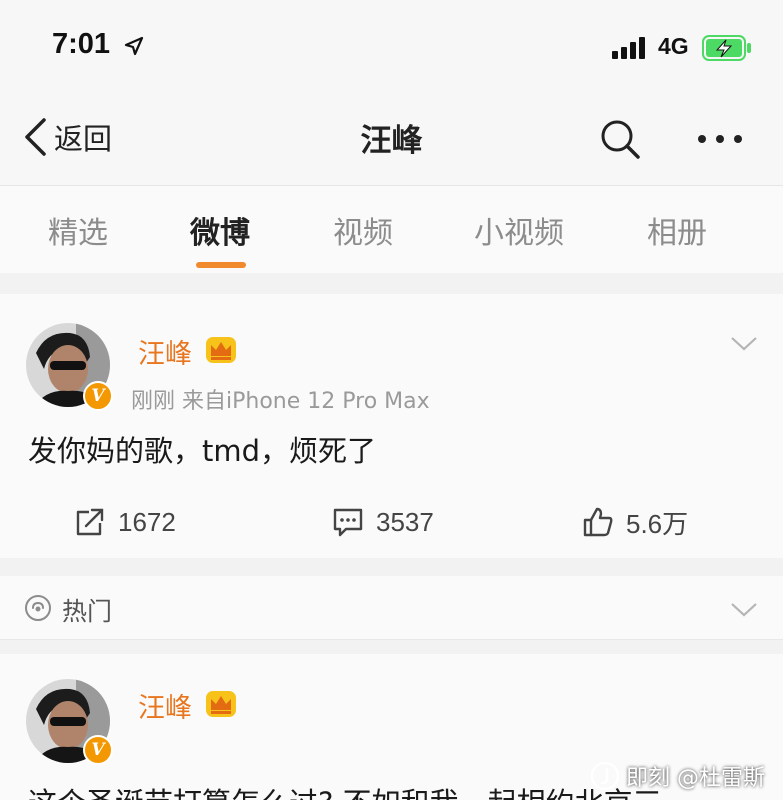 The height and width of the screenshot is (800, 783). I want to click on repost-button: 1672, so click(125, 522).